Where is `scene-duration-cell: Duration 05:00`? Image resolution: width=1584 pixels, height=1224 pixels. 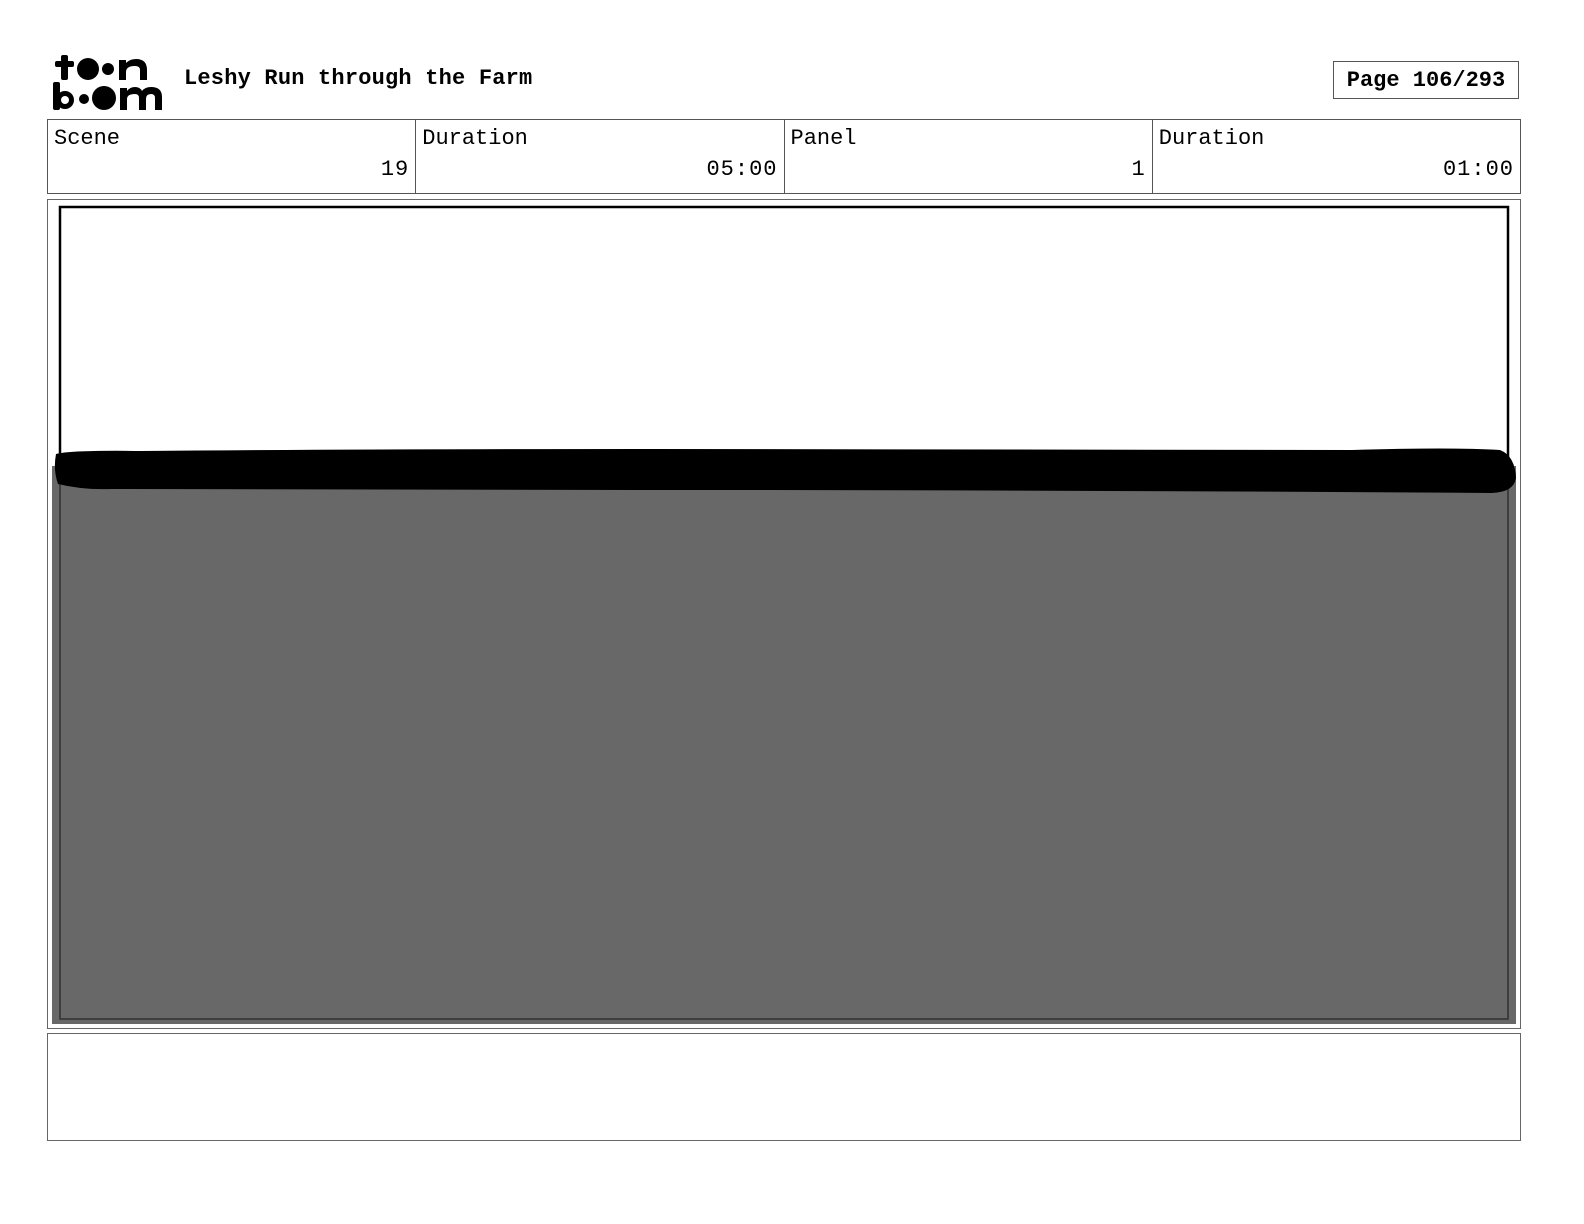 scene-duration-cell: Duration 05:00 is located at coordinates (600, 156).